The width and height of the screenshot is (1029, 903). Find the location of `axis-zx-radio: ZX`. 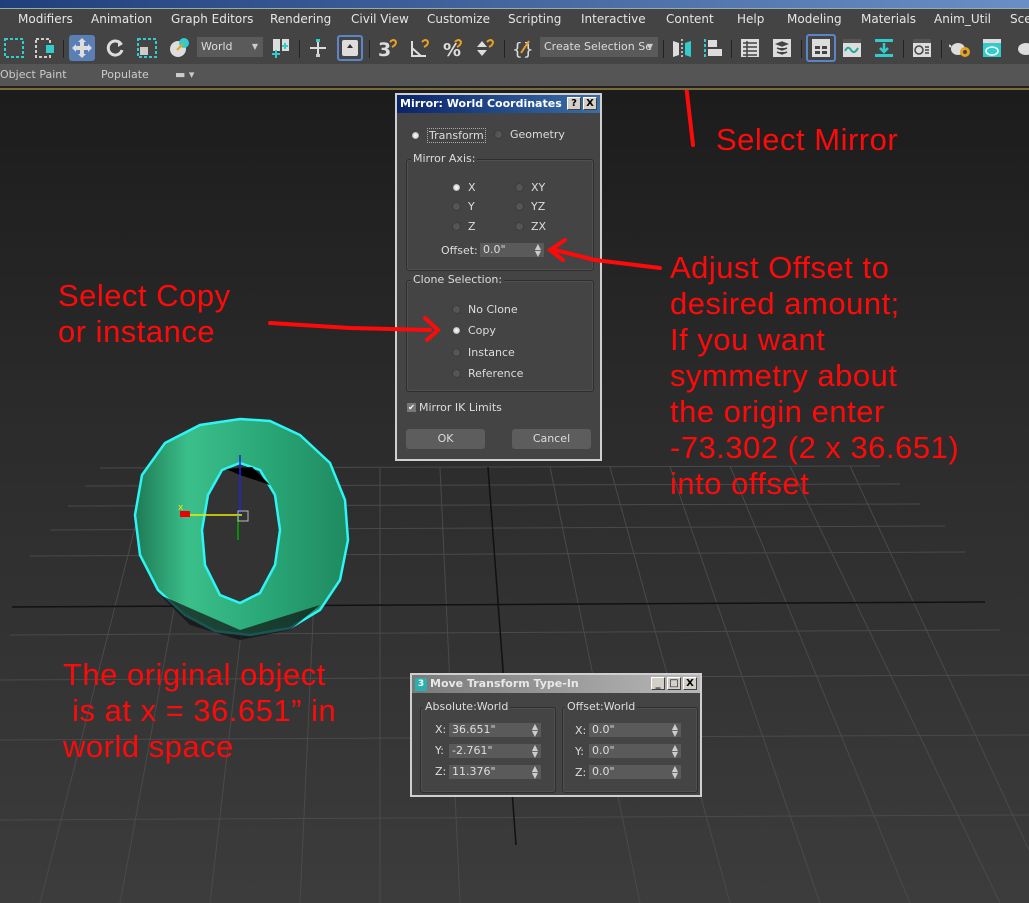

axis-zx-radio: ZX is located at coordinates (530, 226).